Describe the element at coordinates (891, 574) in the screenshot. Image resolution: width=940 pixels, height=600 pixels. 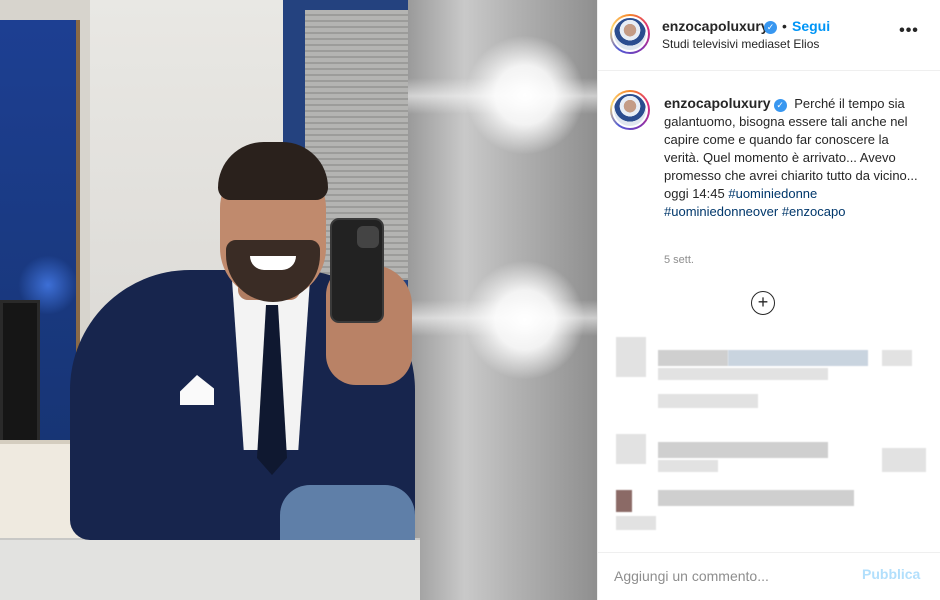
I see `publish-button: Pubblica` at that location.